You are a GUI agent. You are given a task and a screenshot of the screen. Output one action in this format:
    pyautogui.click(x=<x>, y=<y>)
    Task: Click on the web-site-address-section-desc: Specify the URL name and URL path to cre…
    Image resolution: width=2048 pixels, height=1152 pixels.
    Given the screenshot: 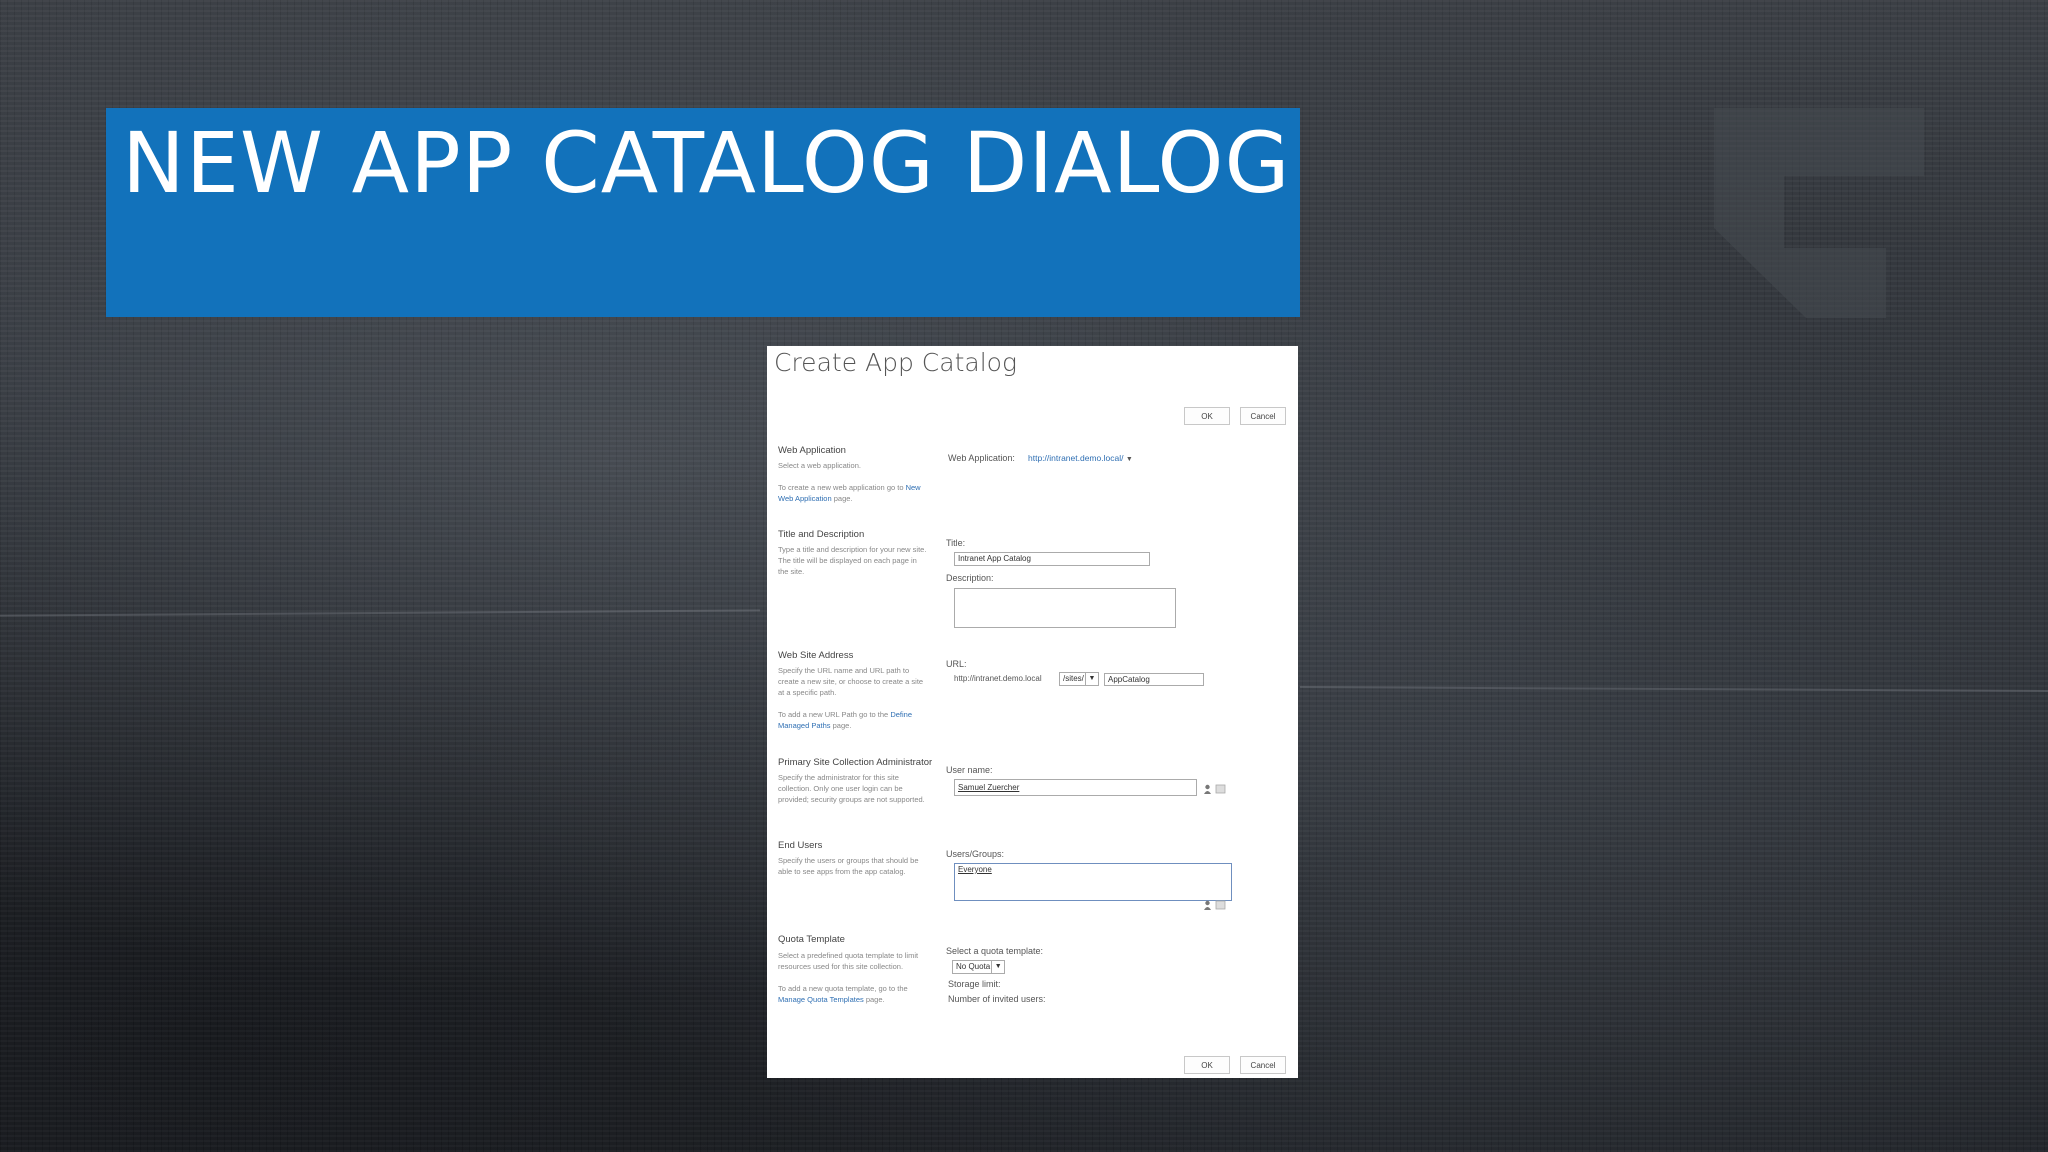 What is the action you would take?
    pyautogui.click(x=853, y=698)
    